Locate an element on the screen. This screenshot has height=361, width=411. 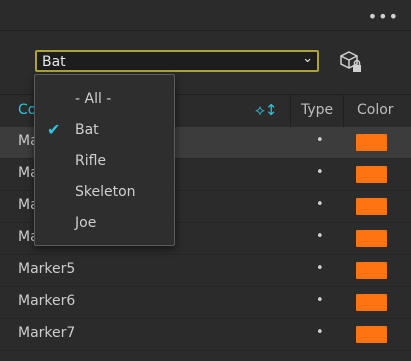
table-row: Marker7 • is located at coordinates (205, 335).